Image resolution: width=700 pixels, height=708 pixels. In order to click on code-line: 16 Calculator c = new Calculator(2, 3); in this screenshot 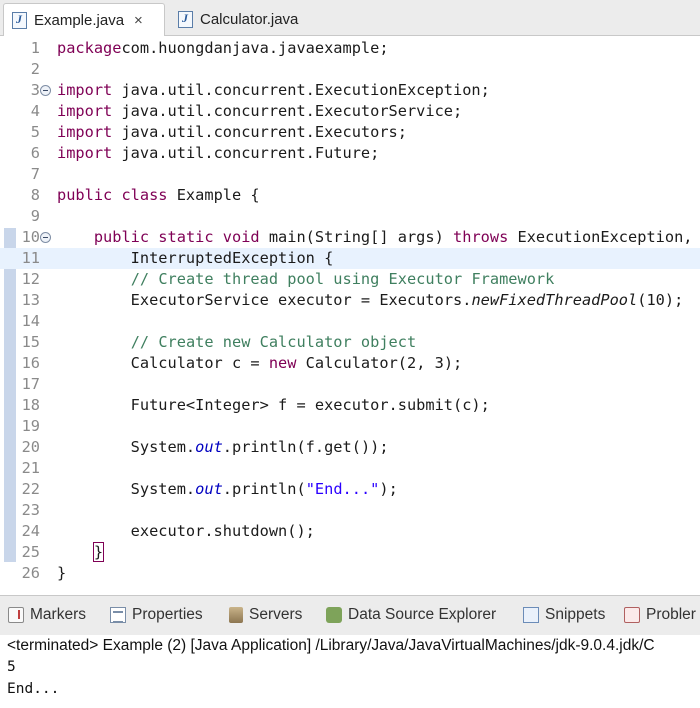, I will do `click(350, 363)`.